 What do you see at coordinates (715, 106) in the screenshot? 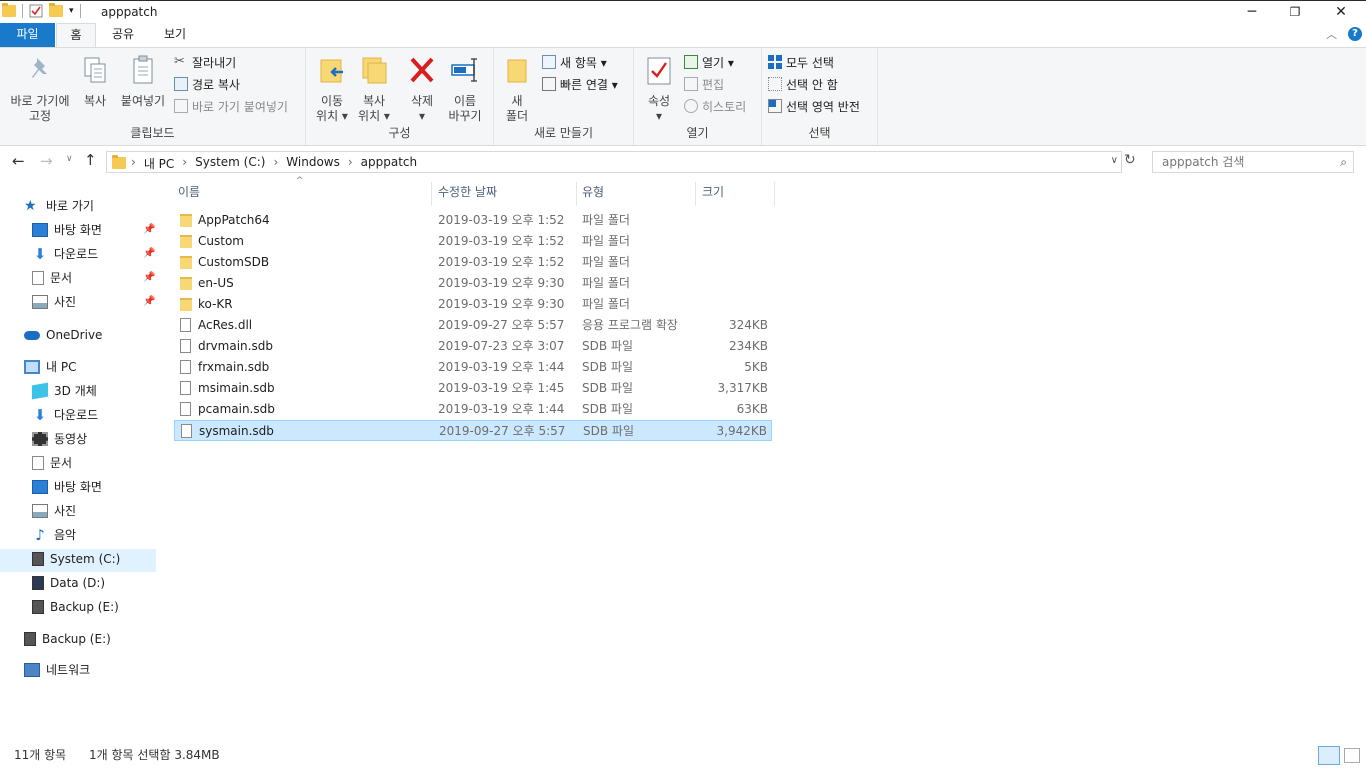
I see `history-button: 히스토리` at bounding box center [715, 106].